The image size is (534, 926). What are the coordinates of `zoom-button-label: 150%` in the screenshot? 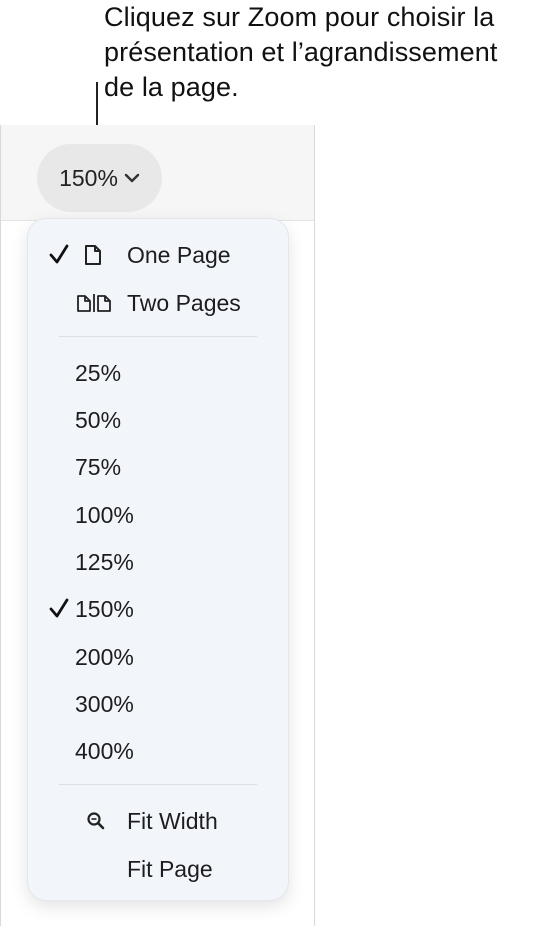 It's located at (88, 177).